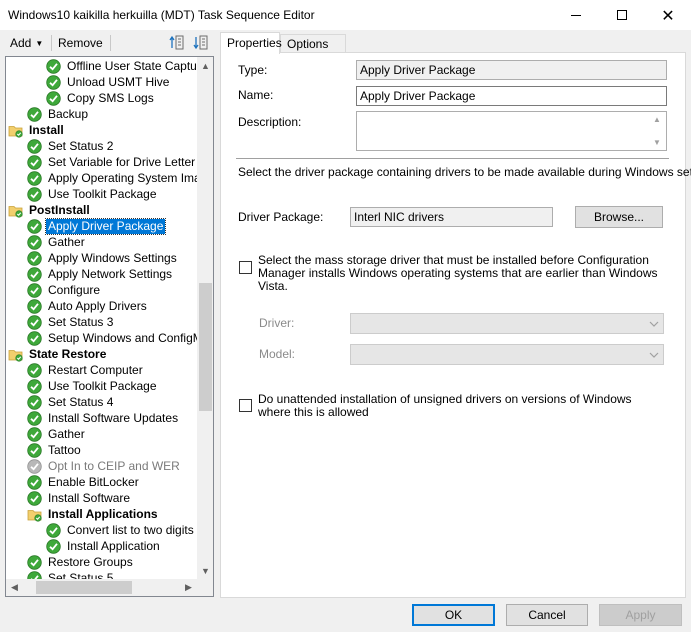 The height and width of the screenshot is (632, 691). Describe the element at coordinates (245, 405) in the screenshot. I see `unsigned-drivers-checkbox` at that location.